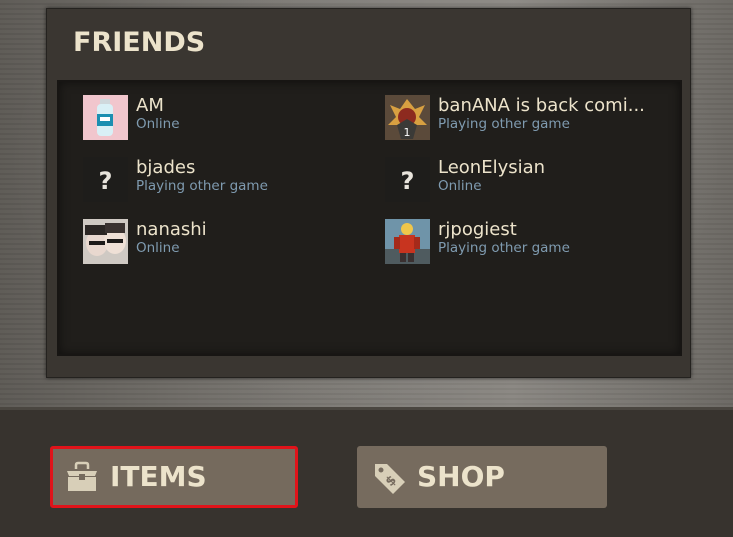 The height and width of the screenshot is (537, 733). I want to click on svg-text: 1, so click(407, 132).